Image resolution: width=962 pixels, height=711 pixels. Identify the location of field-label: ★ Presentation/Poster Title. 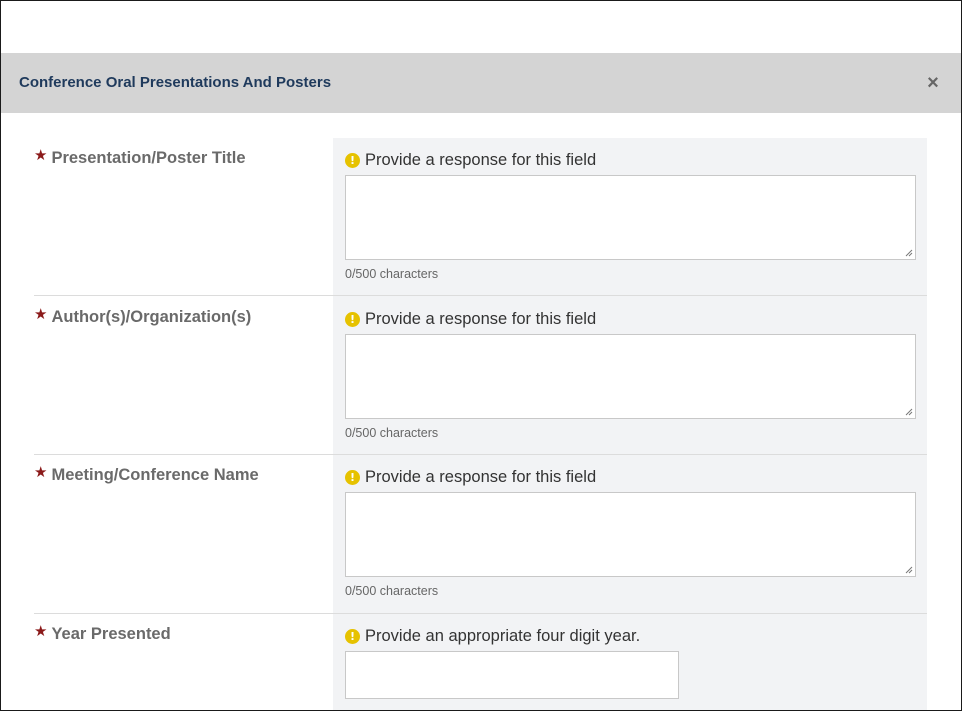
(140, 157).